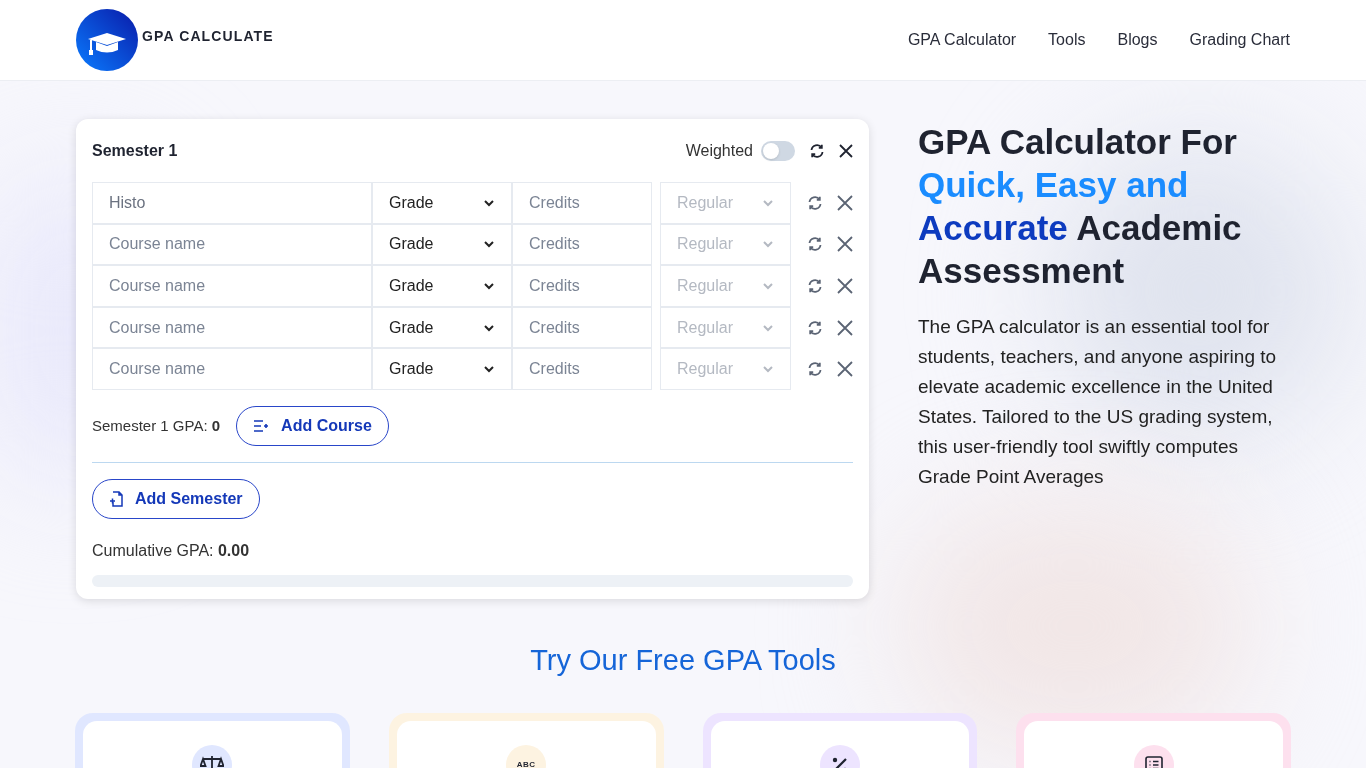 The image size is (1366, 768). Describe the element at coordinates (526, 763) in the screenshot. I see `abc-icon: ABC` at that location.